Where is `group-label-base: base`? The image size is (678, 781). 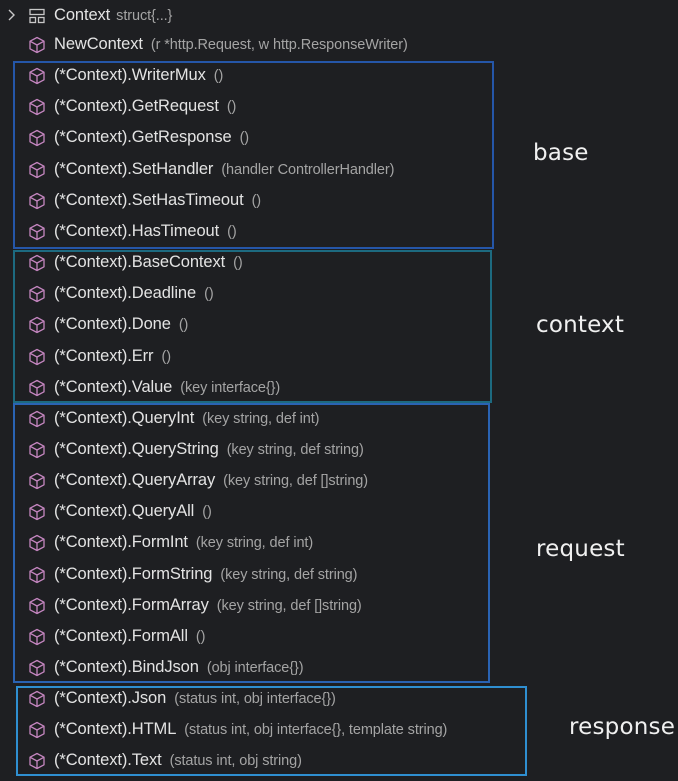
group-label-base: base is located at coordinates (561, 153).